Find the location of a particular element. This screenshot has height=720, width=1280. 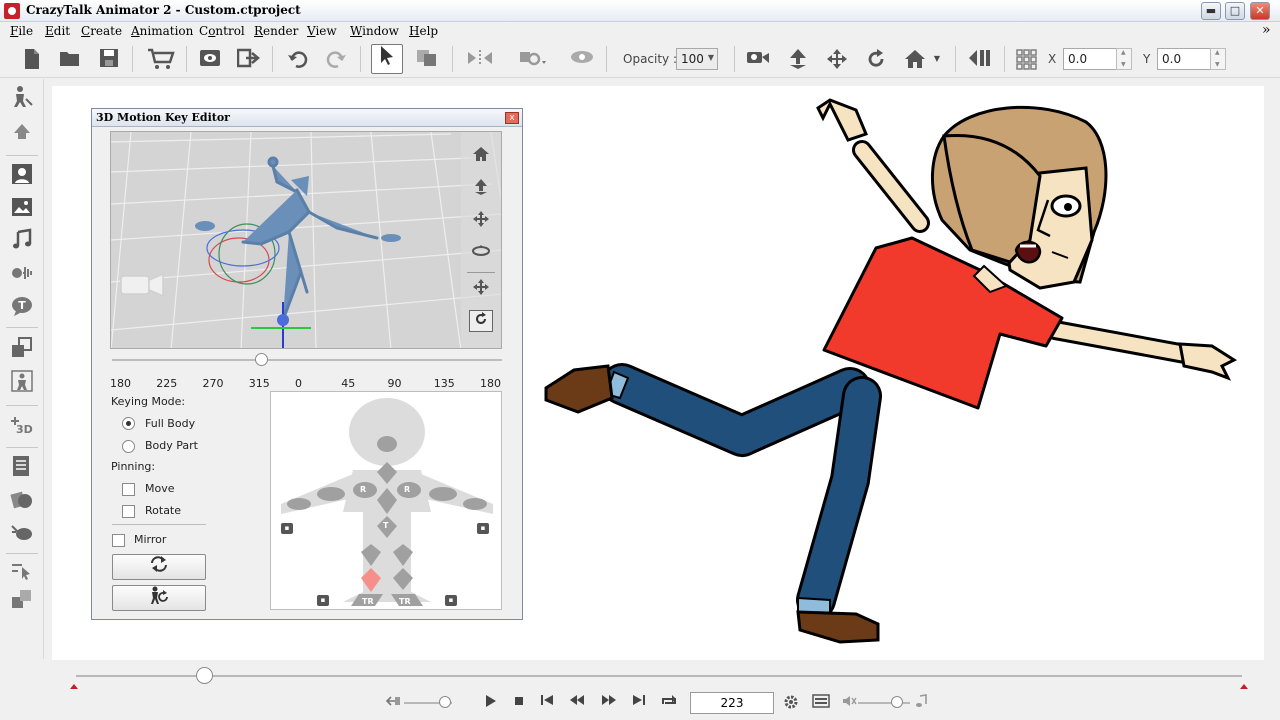

content-store-cart-icon is located at coordinates (161, 59).